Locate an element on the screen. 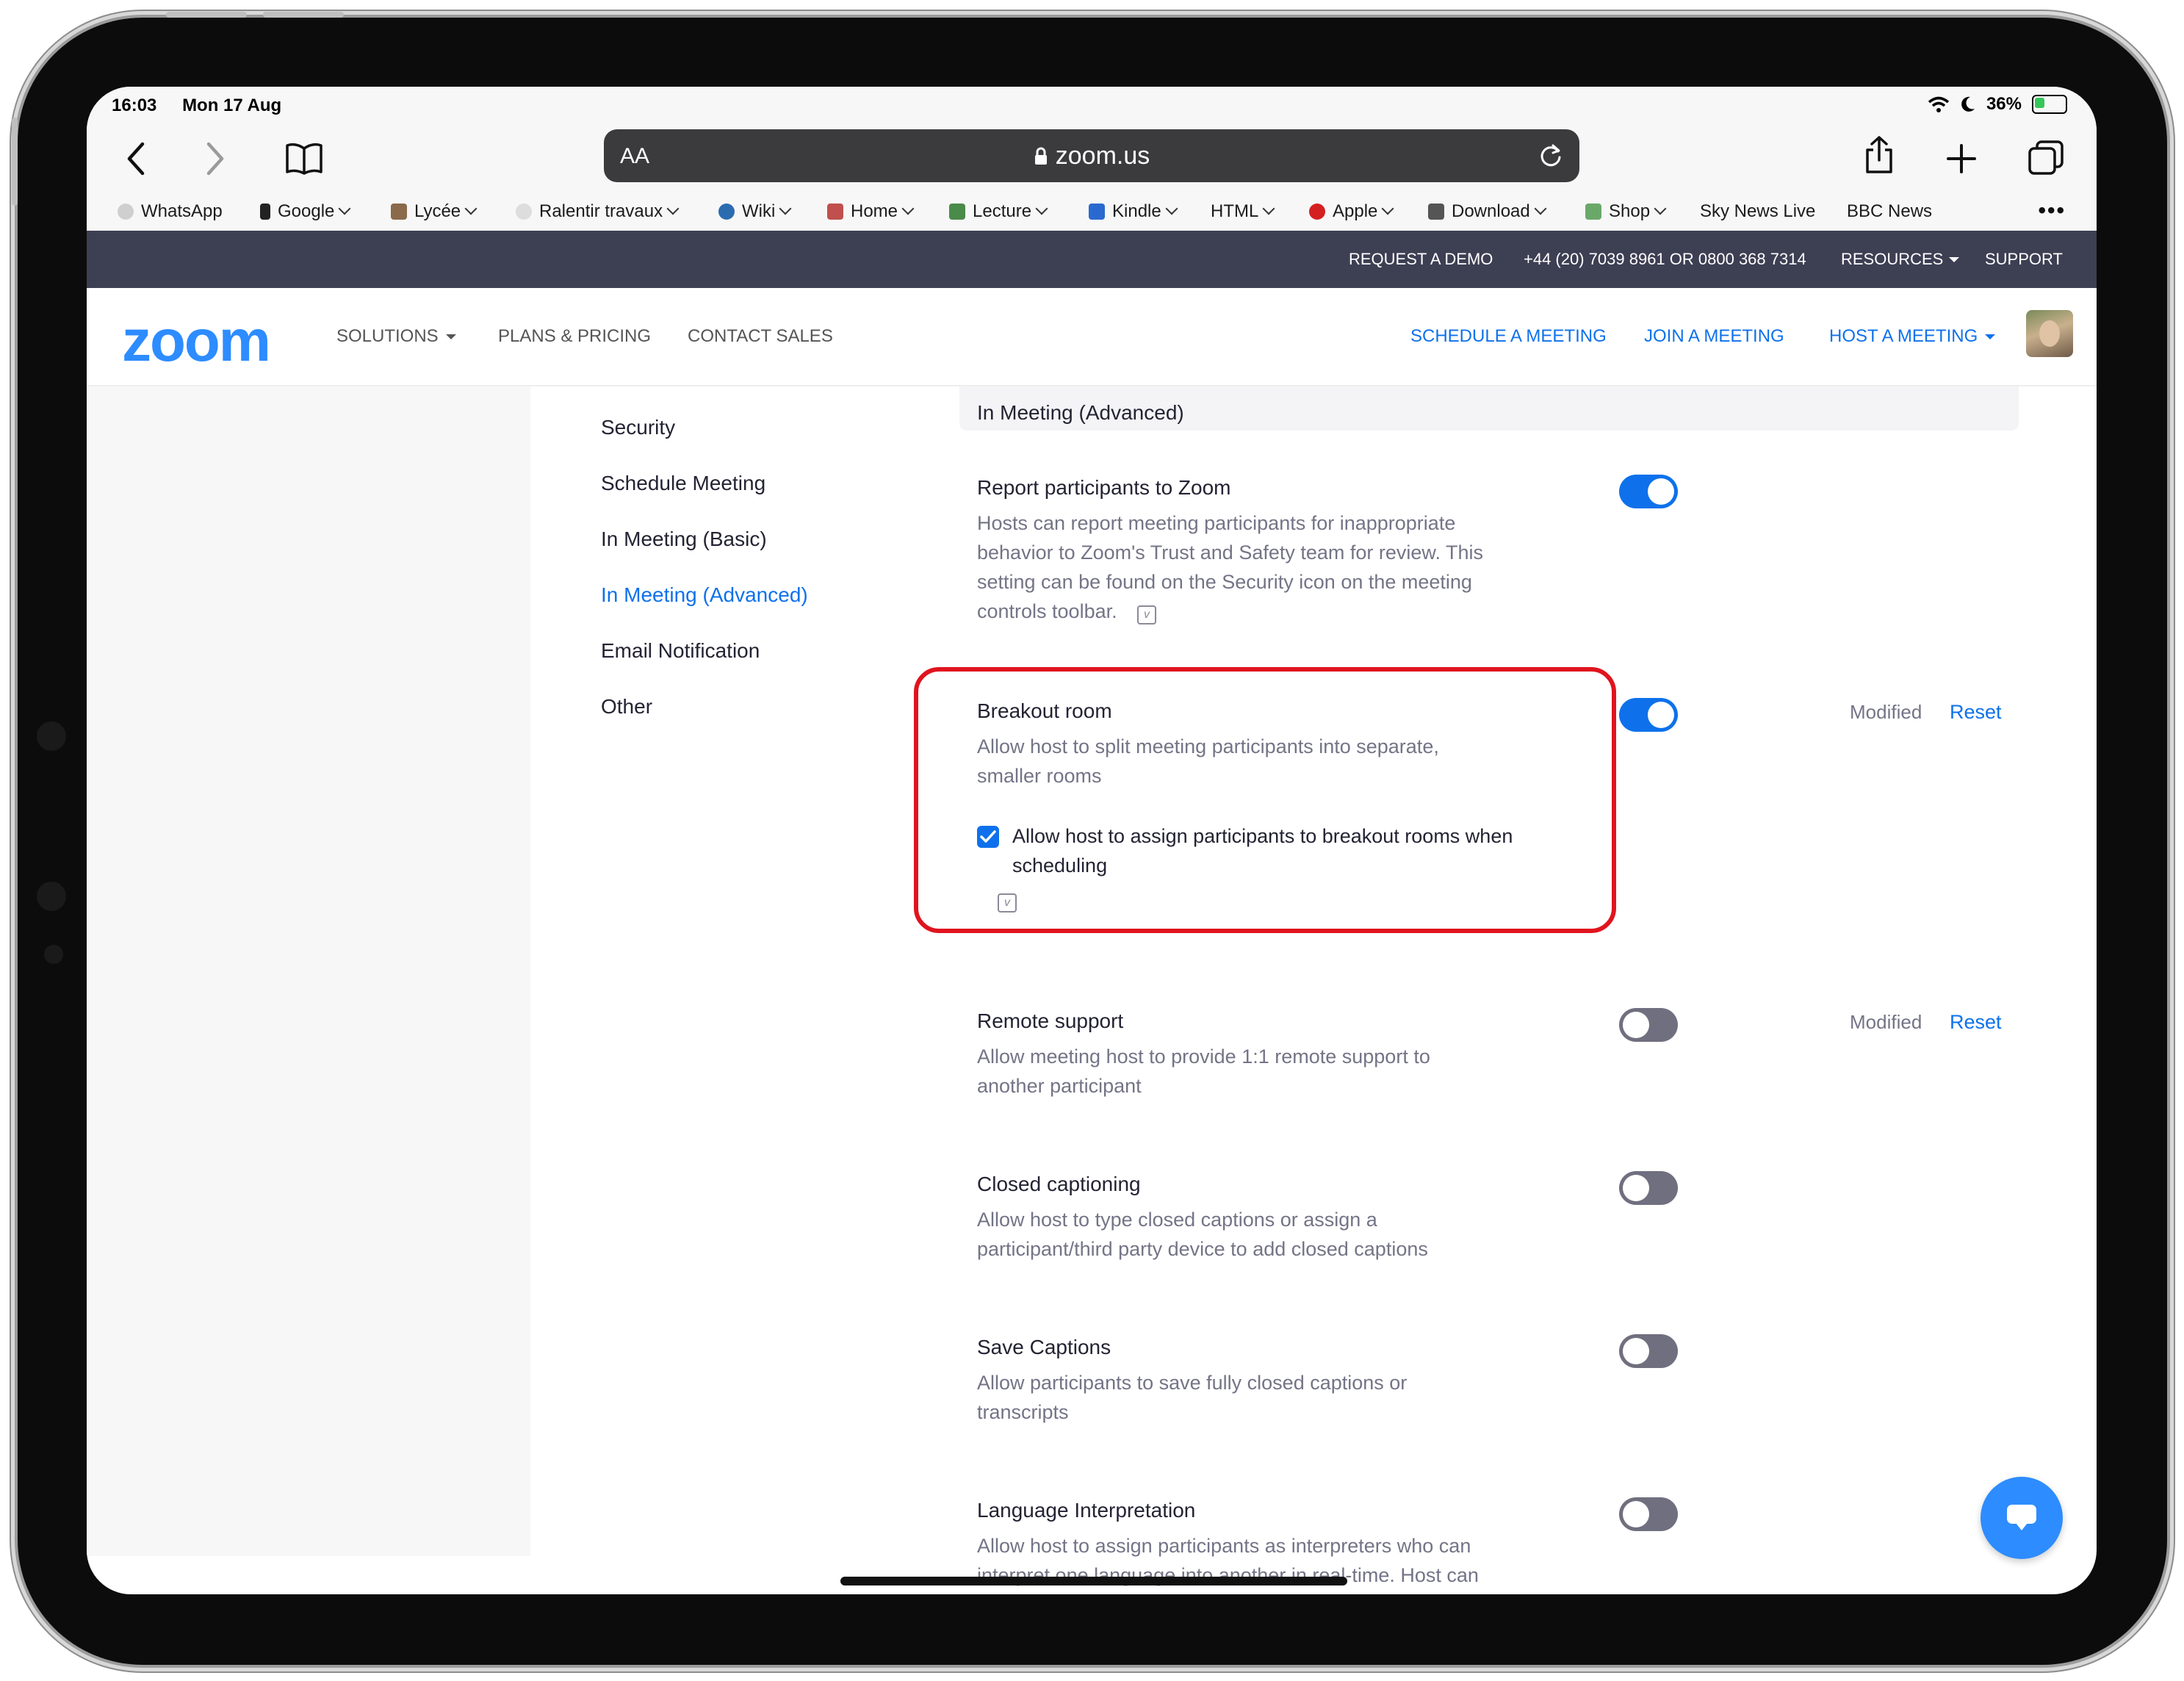  reset-link-remote: Reset is located at coordinates (1976, 1022).